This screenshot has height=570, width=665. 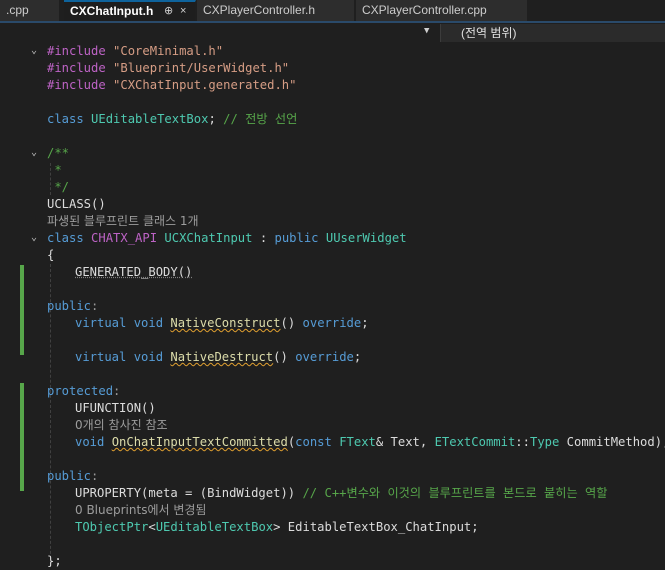 What do you see at coordinates (185, 493) in the screenshot?
I see `macro: UPROPERTY(meta = (BindWidget))` at bounding box center [185, 493].